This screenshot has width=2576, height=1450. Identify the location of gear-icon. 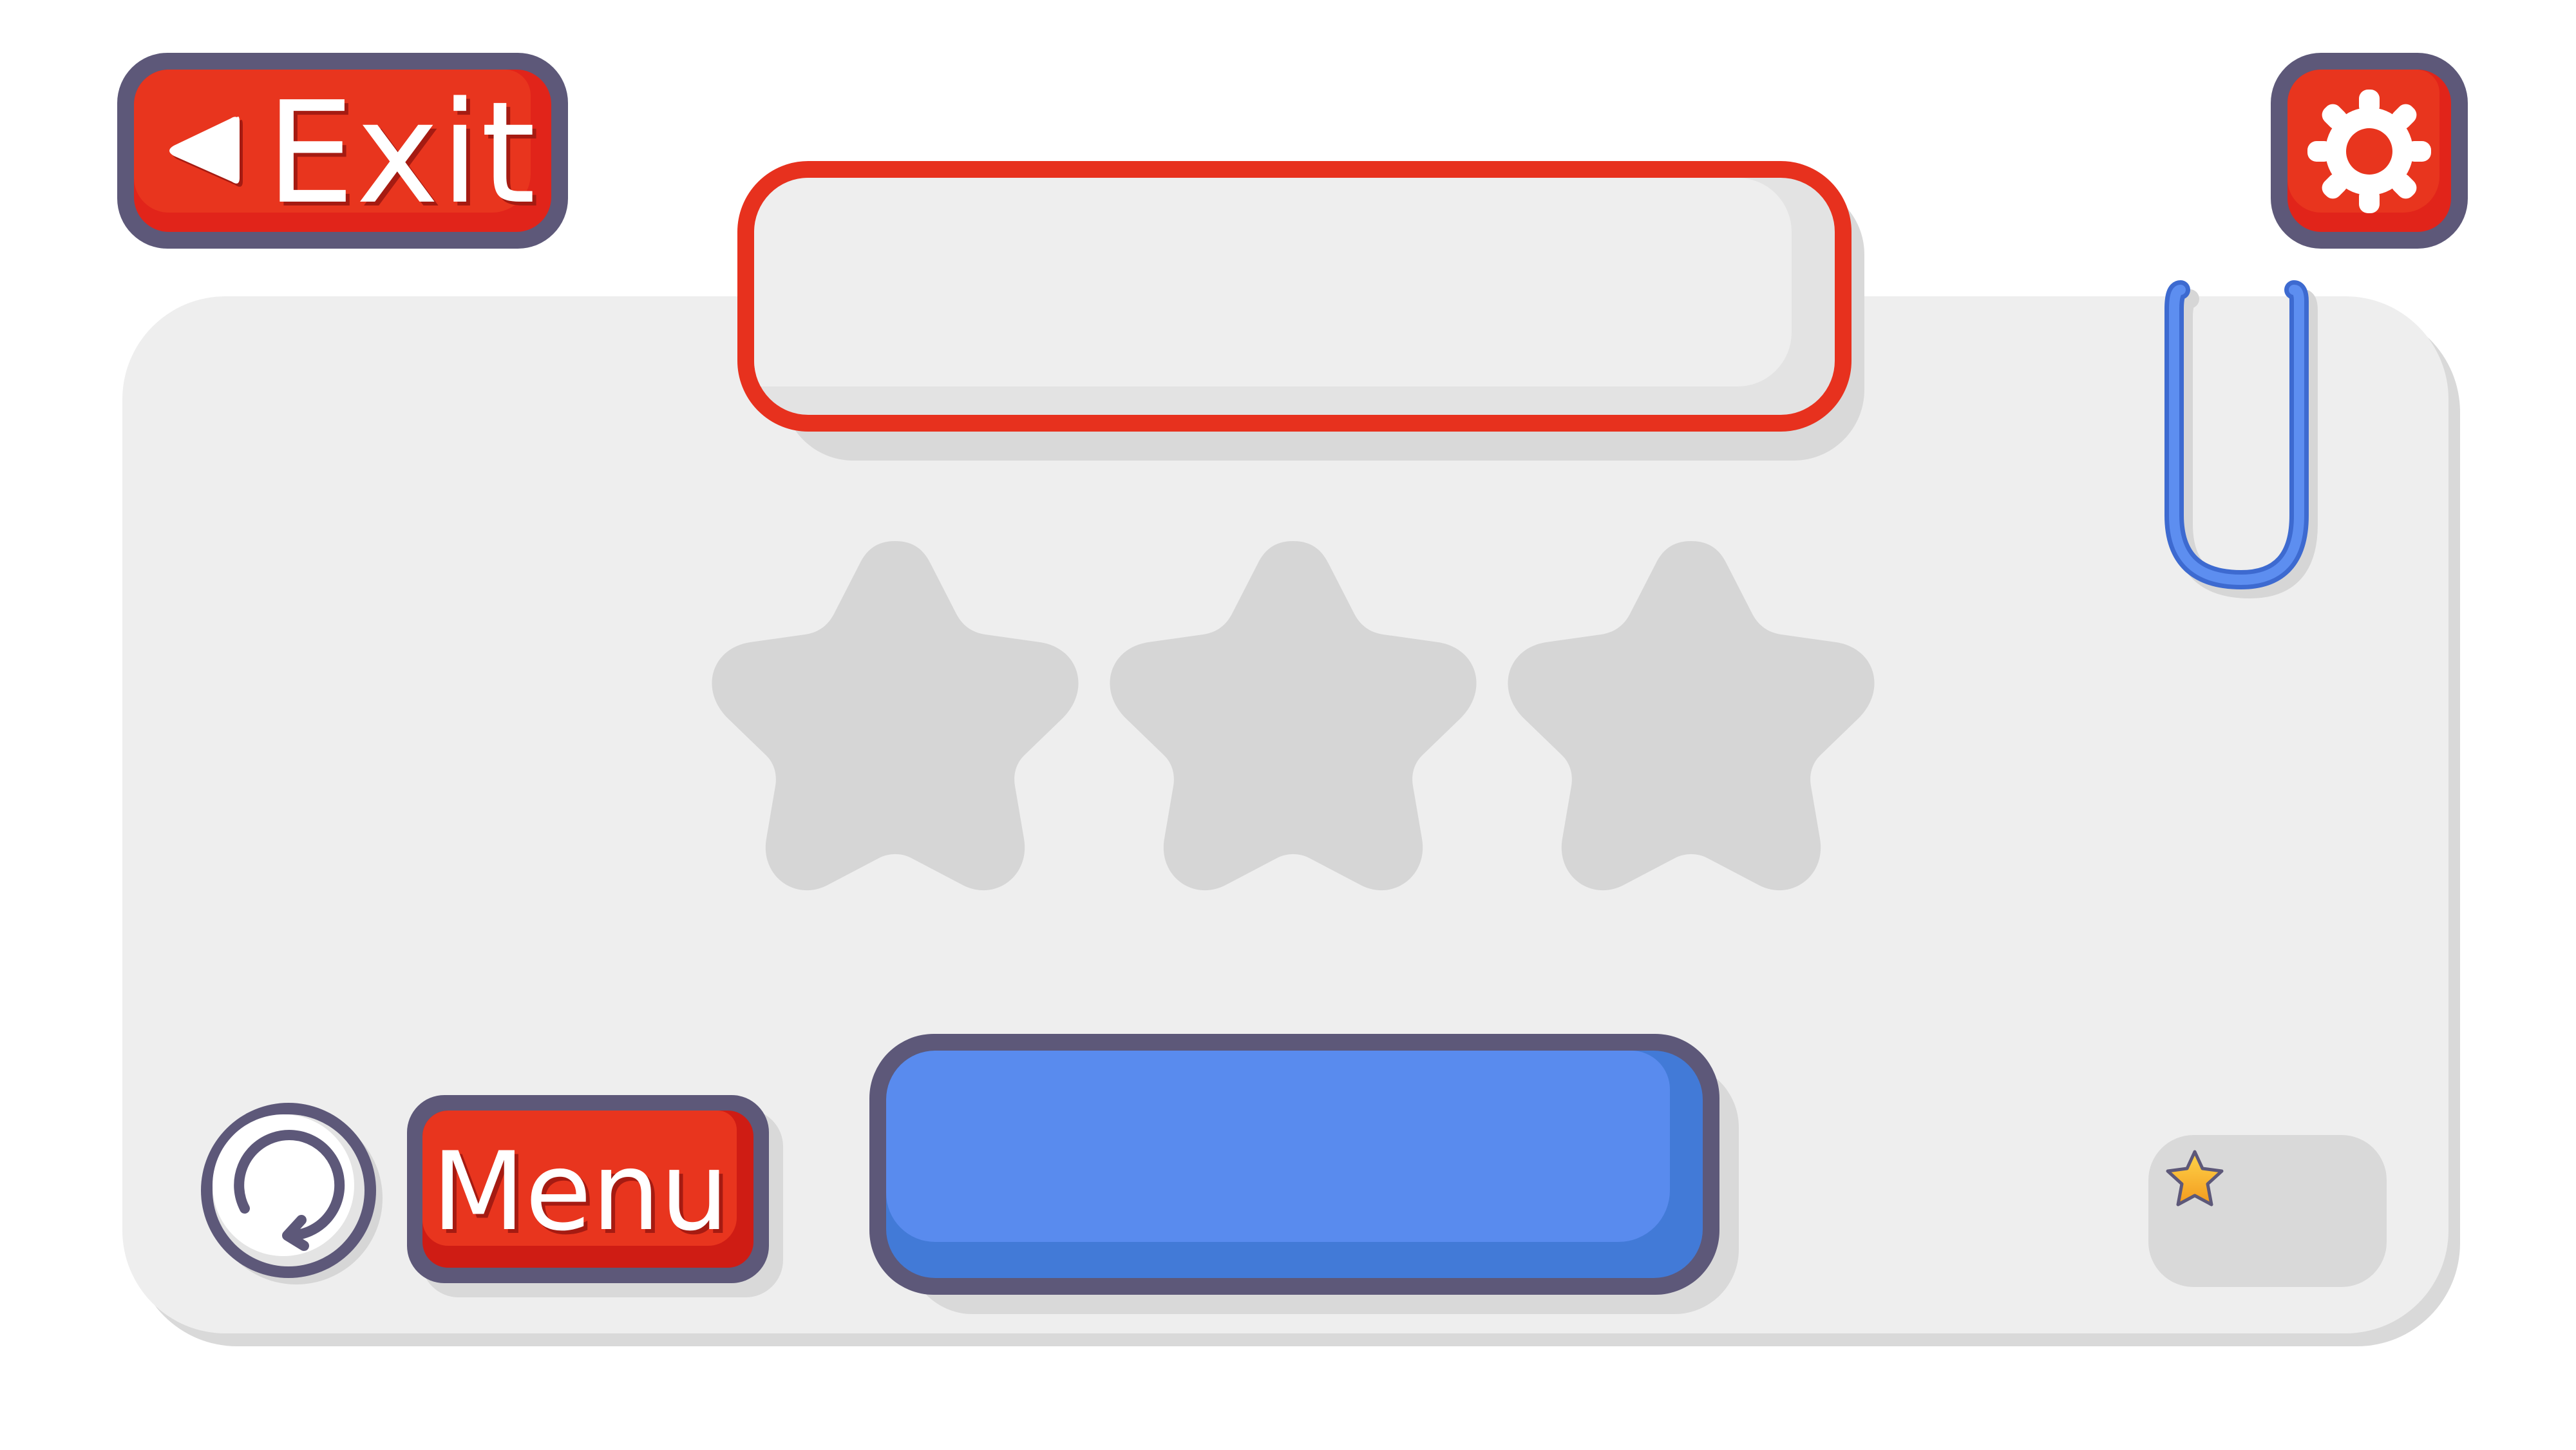
(2369, 151).